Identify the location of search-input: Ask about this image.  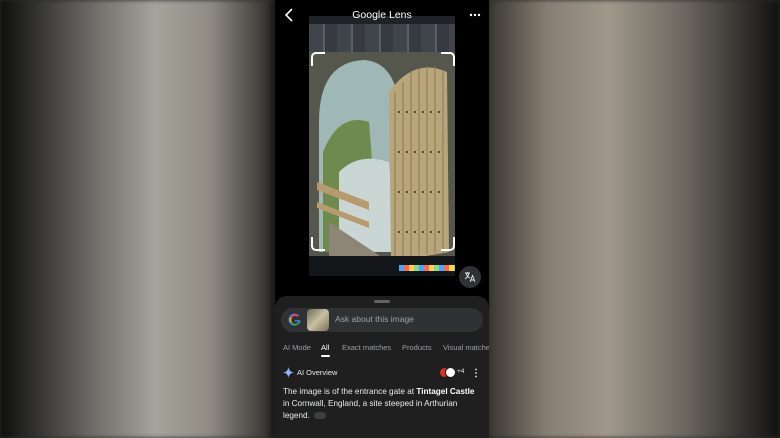
(374, 319).